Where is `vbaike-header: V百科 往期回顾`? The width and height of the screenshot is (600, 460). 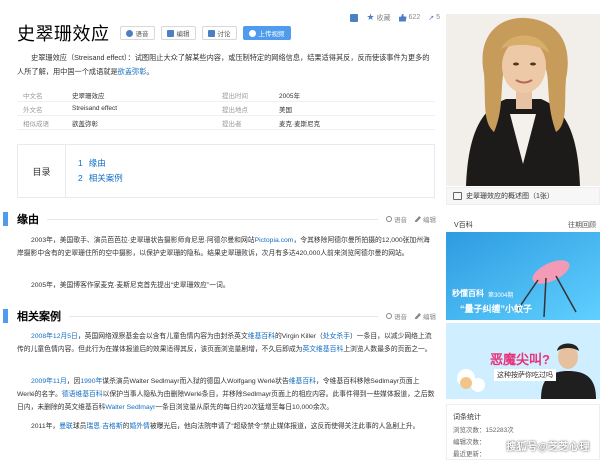
vbaike-header: V百科 往期回顾 is located at coordinates (523, 225).